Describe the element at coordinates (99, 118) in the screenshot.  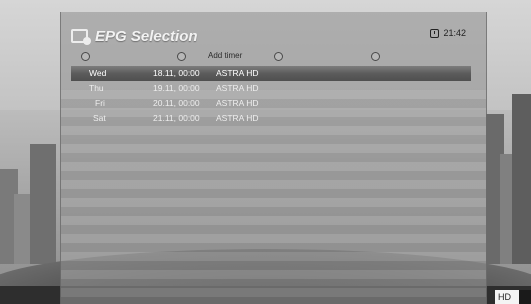
I see `entry-day: Sat` at that location.